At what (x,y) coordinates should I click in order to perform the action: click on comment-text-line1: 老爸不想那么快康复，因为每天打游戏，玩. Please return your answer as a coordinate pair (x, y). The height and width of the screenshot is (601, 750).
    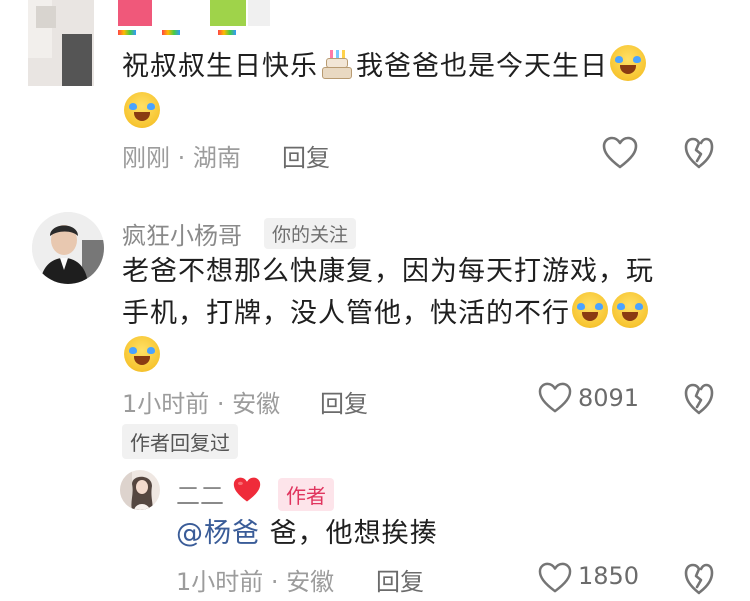
    Looking at the image, I should click on (388, 271).